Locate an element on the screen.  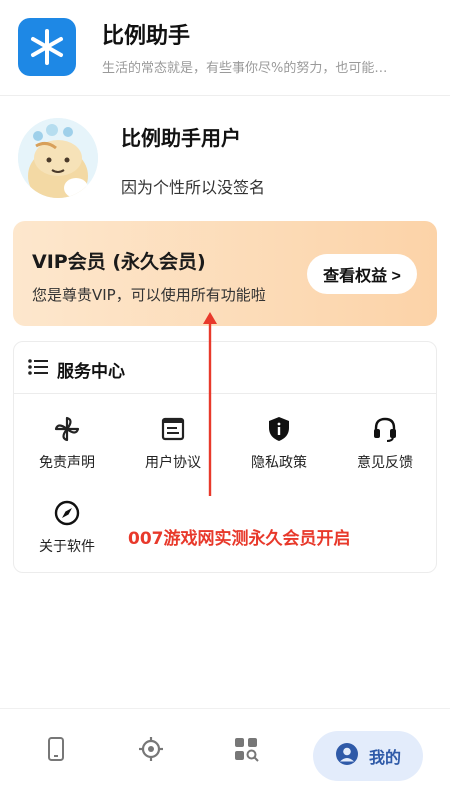
target-icon is located at coordinates (151, 751).